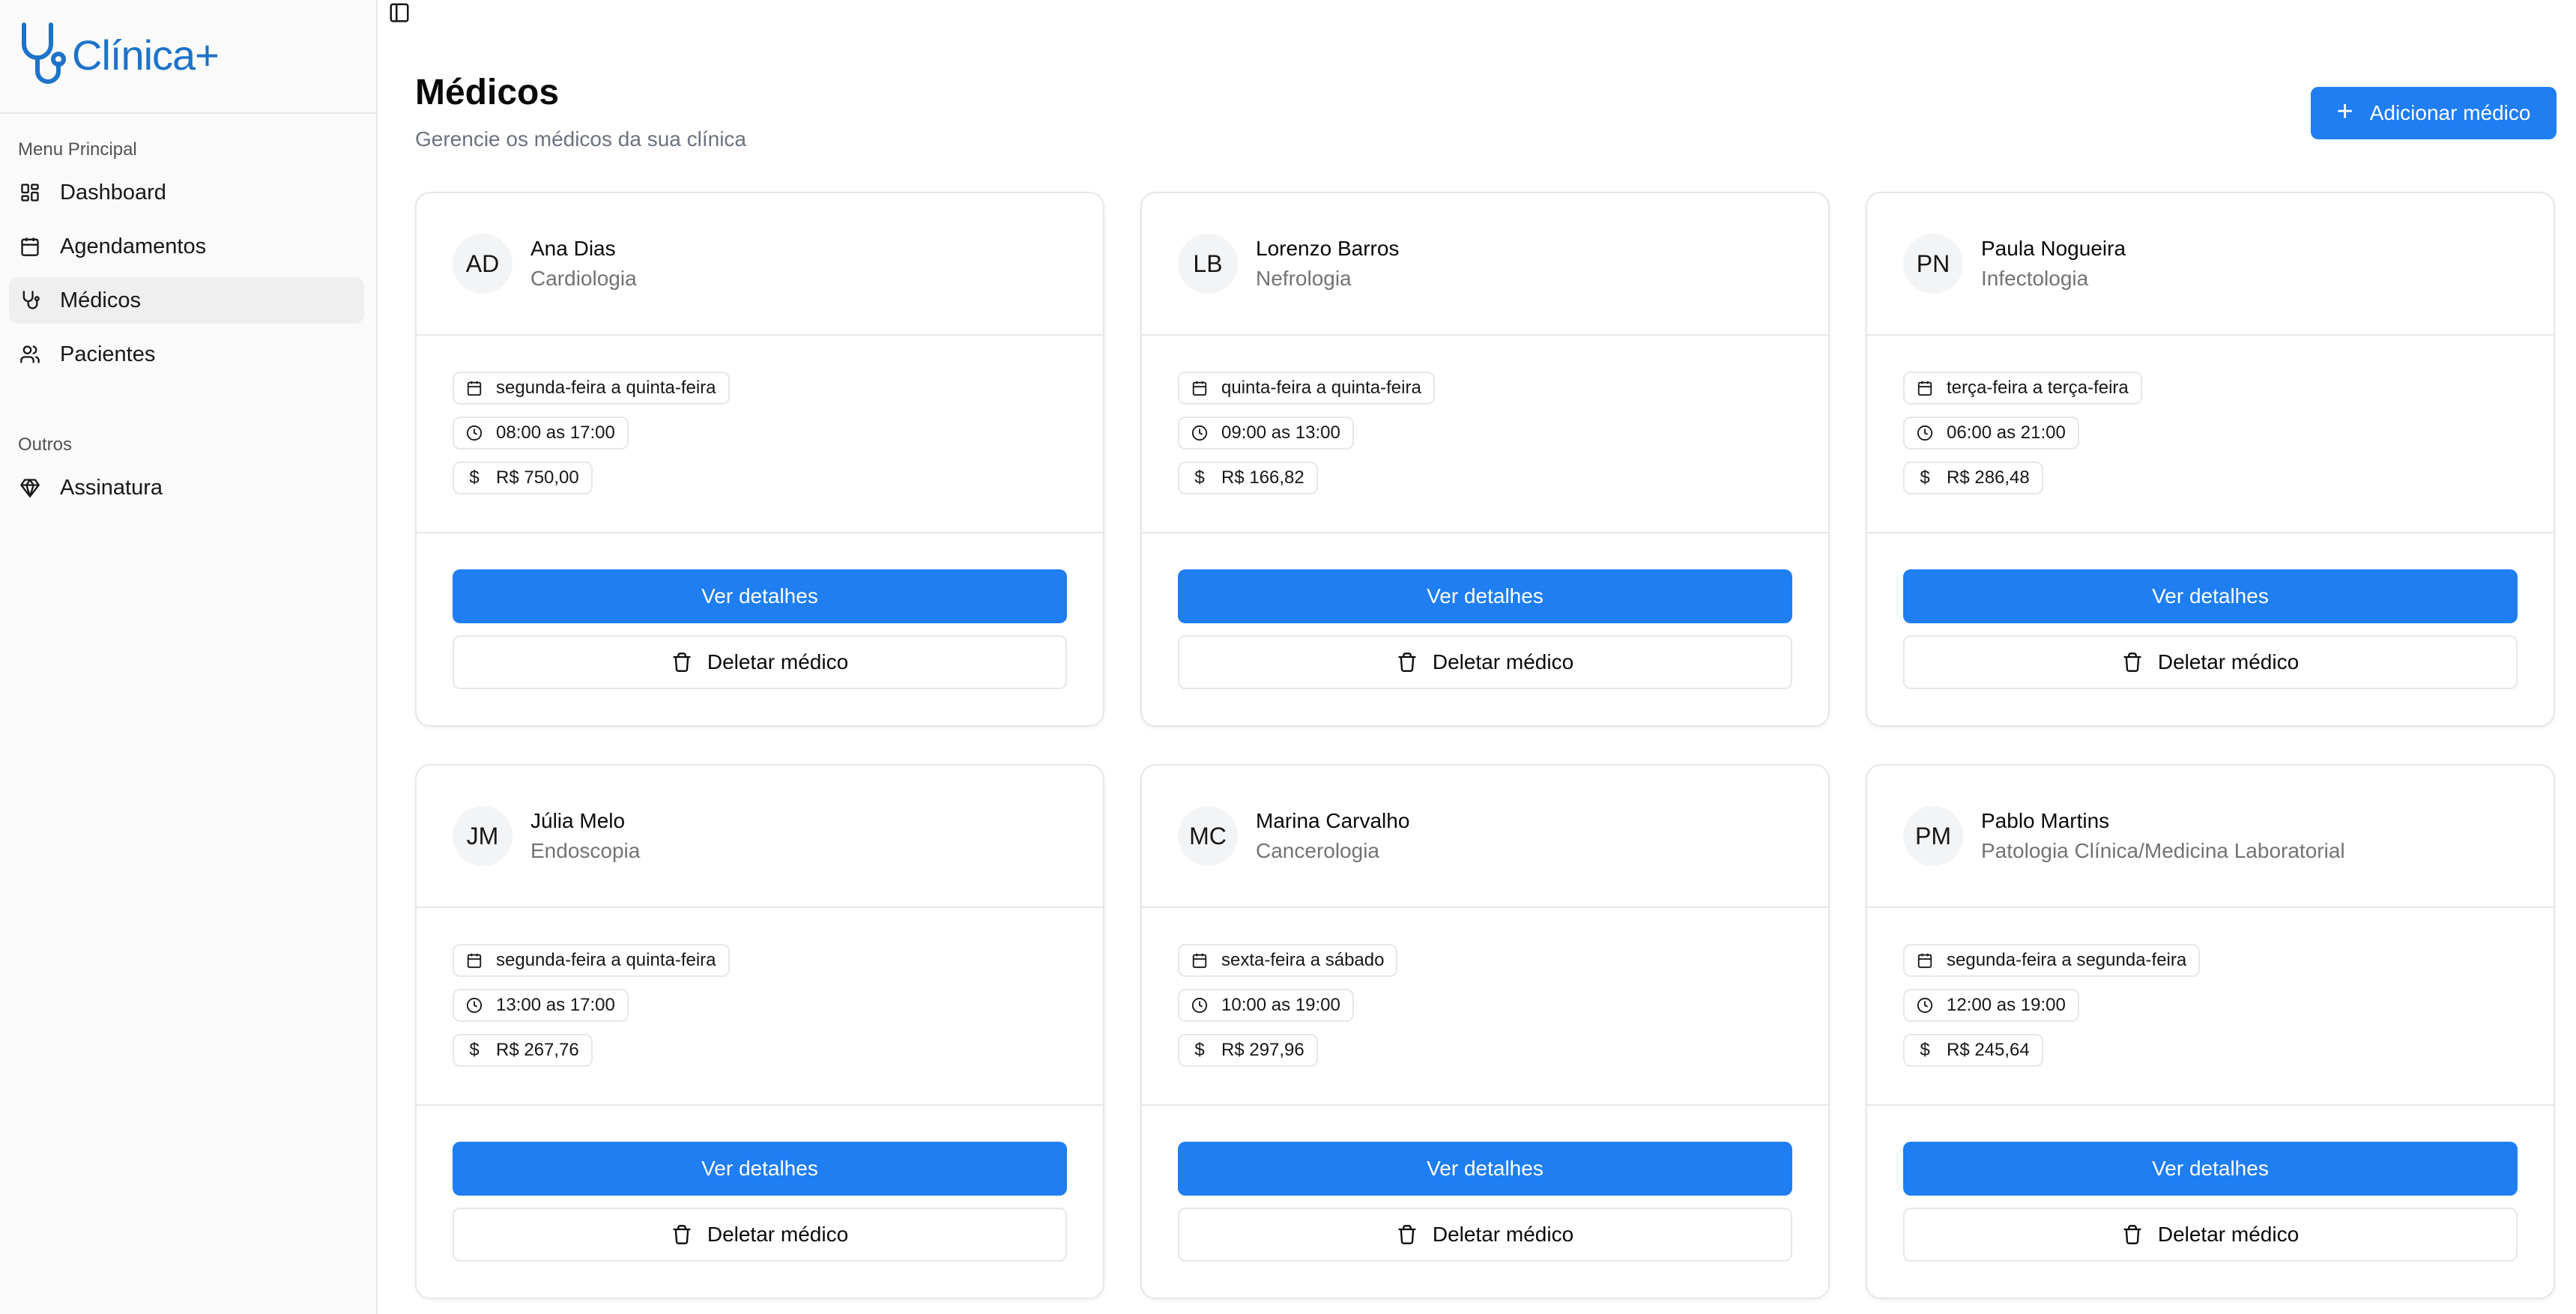  What do you see at coordinates (186, 193) in the screenshot?
I see `sidebar-item-dashboard: Dashboard` at bounding box center [186, 193].